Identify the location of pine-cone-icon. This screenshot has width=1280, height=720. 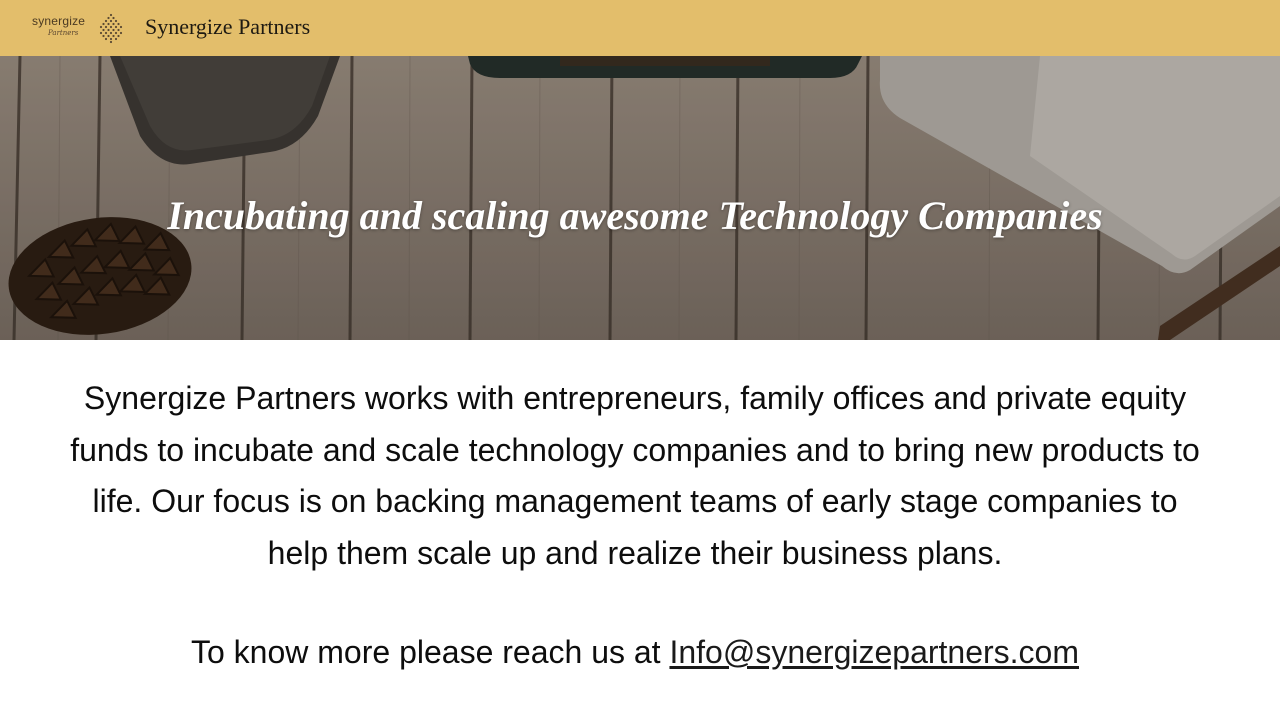
(111, 28).